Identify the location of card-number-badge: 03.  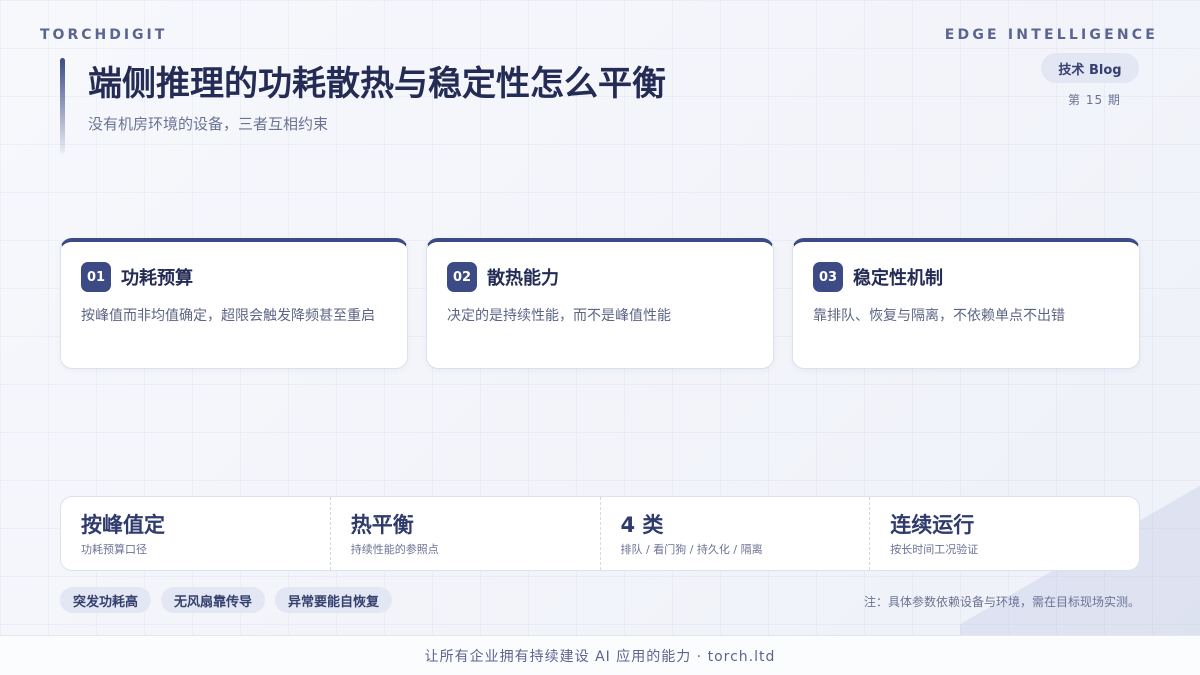
(828, 277).